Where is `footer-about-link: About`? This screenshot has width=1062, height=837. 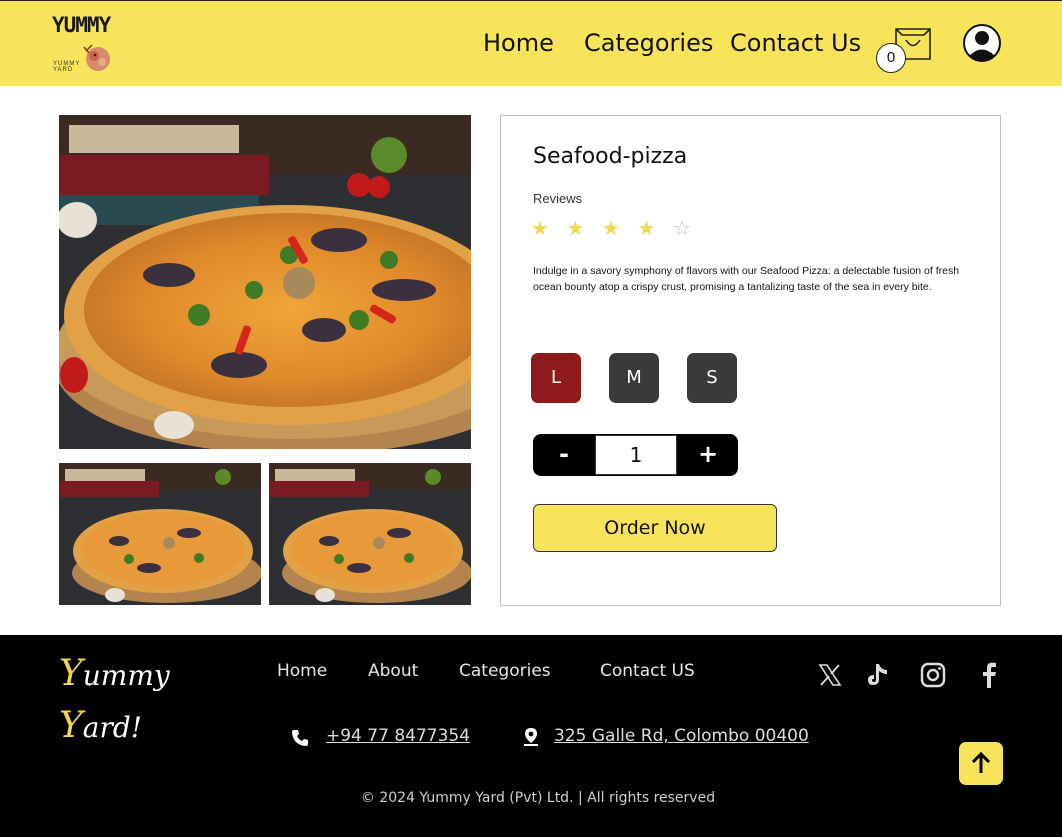 footer-about-link: About is located at coordinates (393, 671).